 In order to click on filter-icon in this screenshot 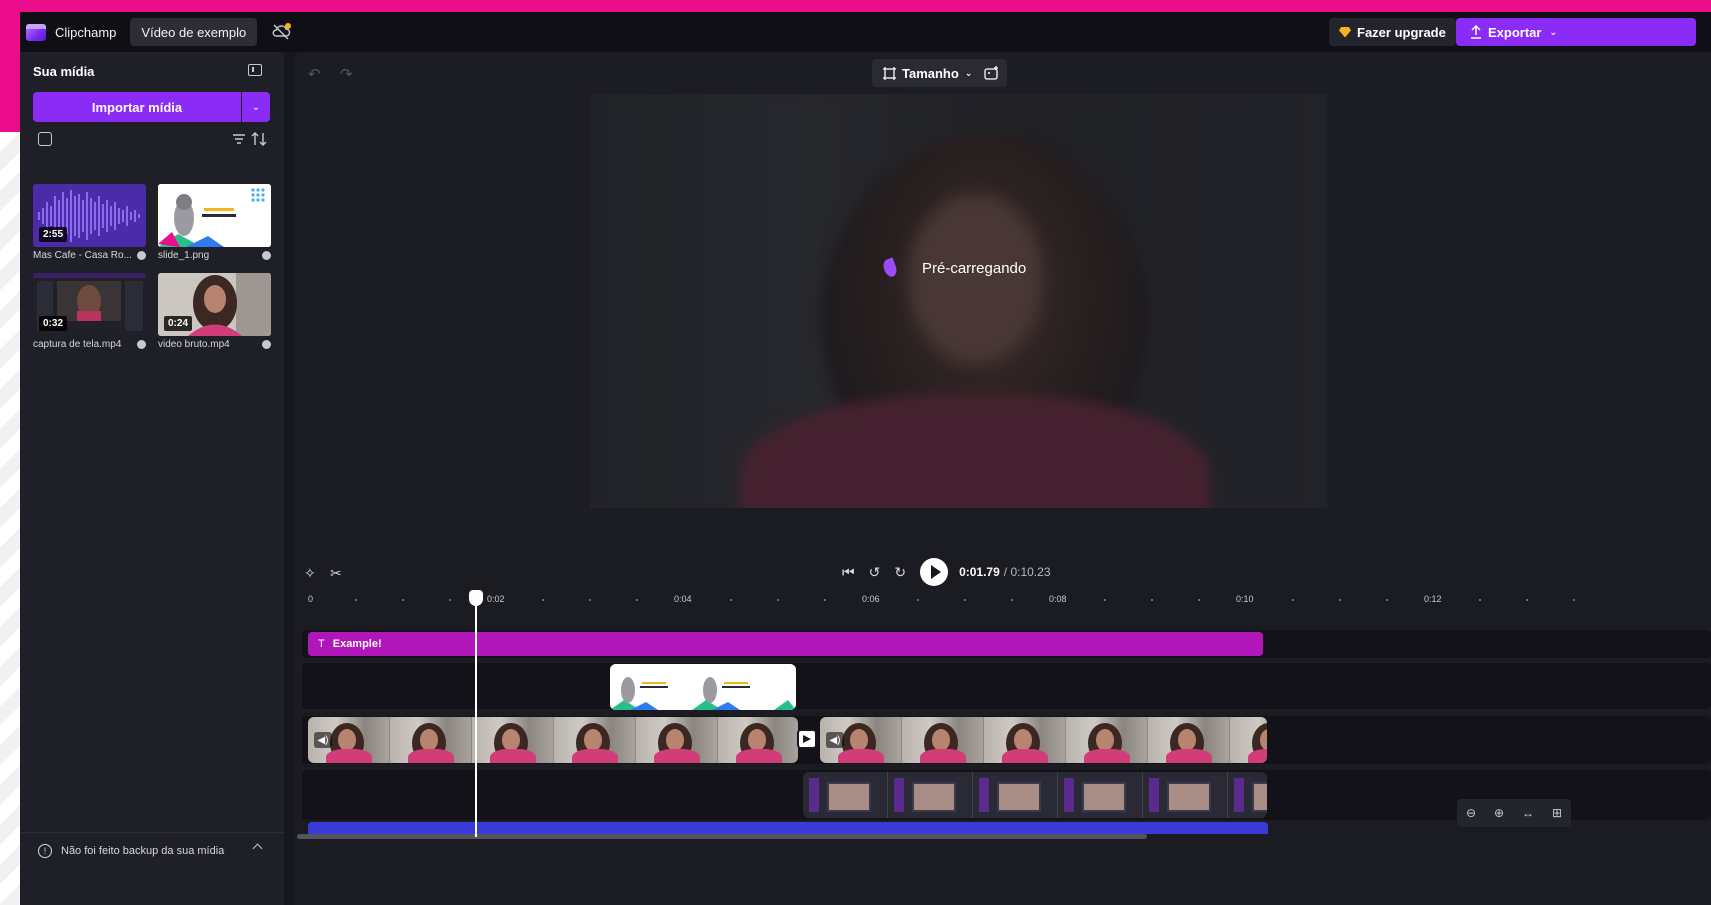, I will do `click(239, 139)`.